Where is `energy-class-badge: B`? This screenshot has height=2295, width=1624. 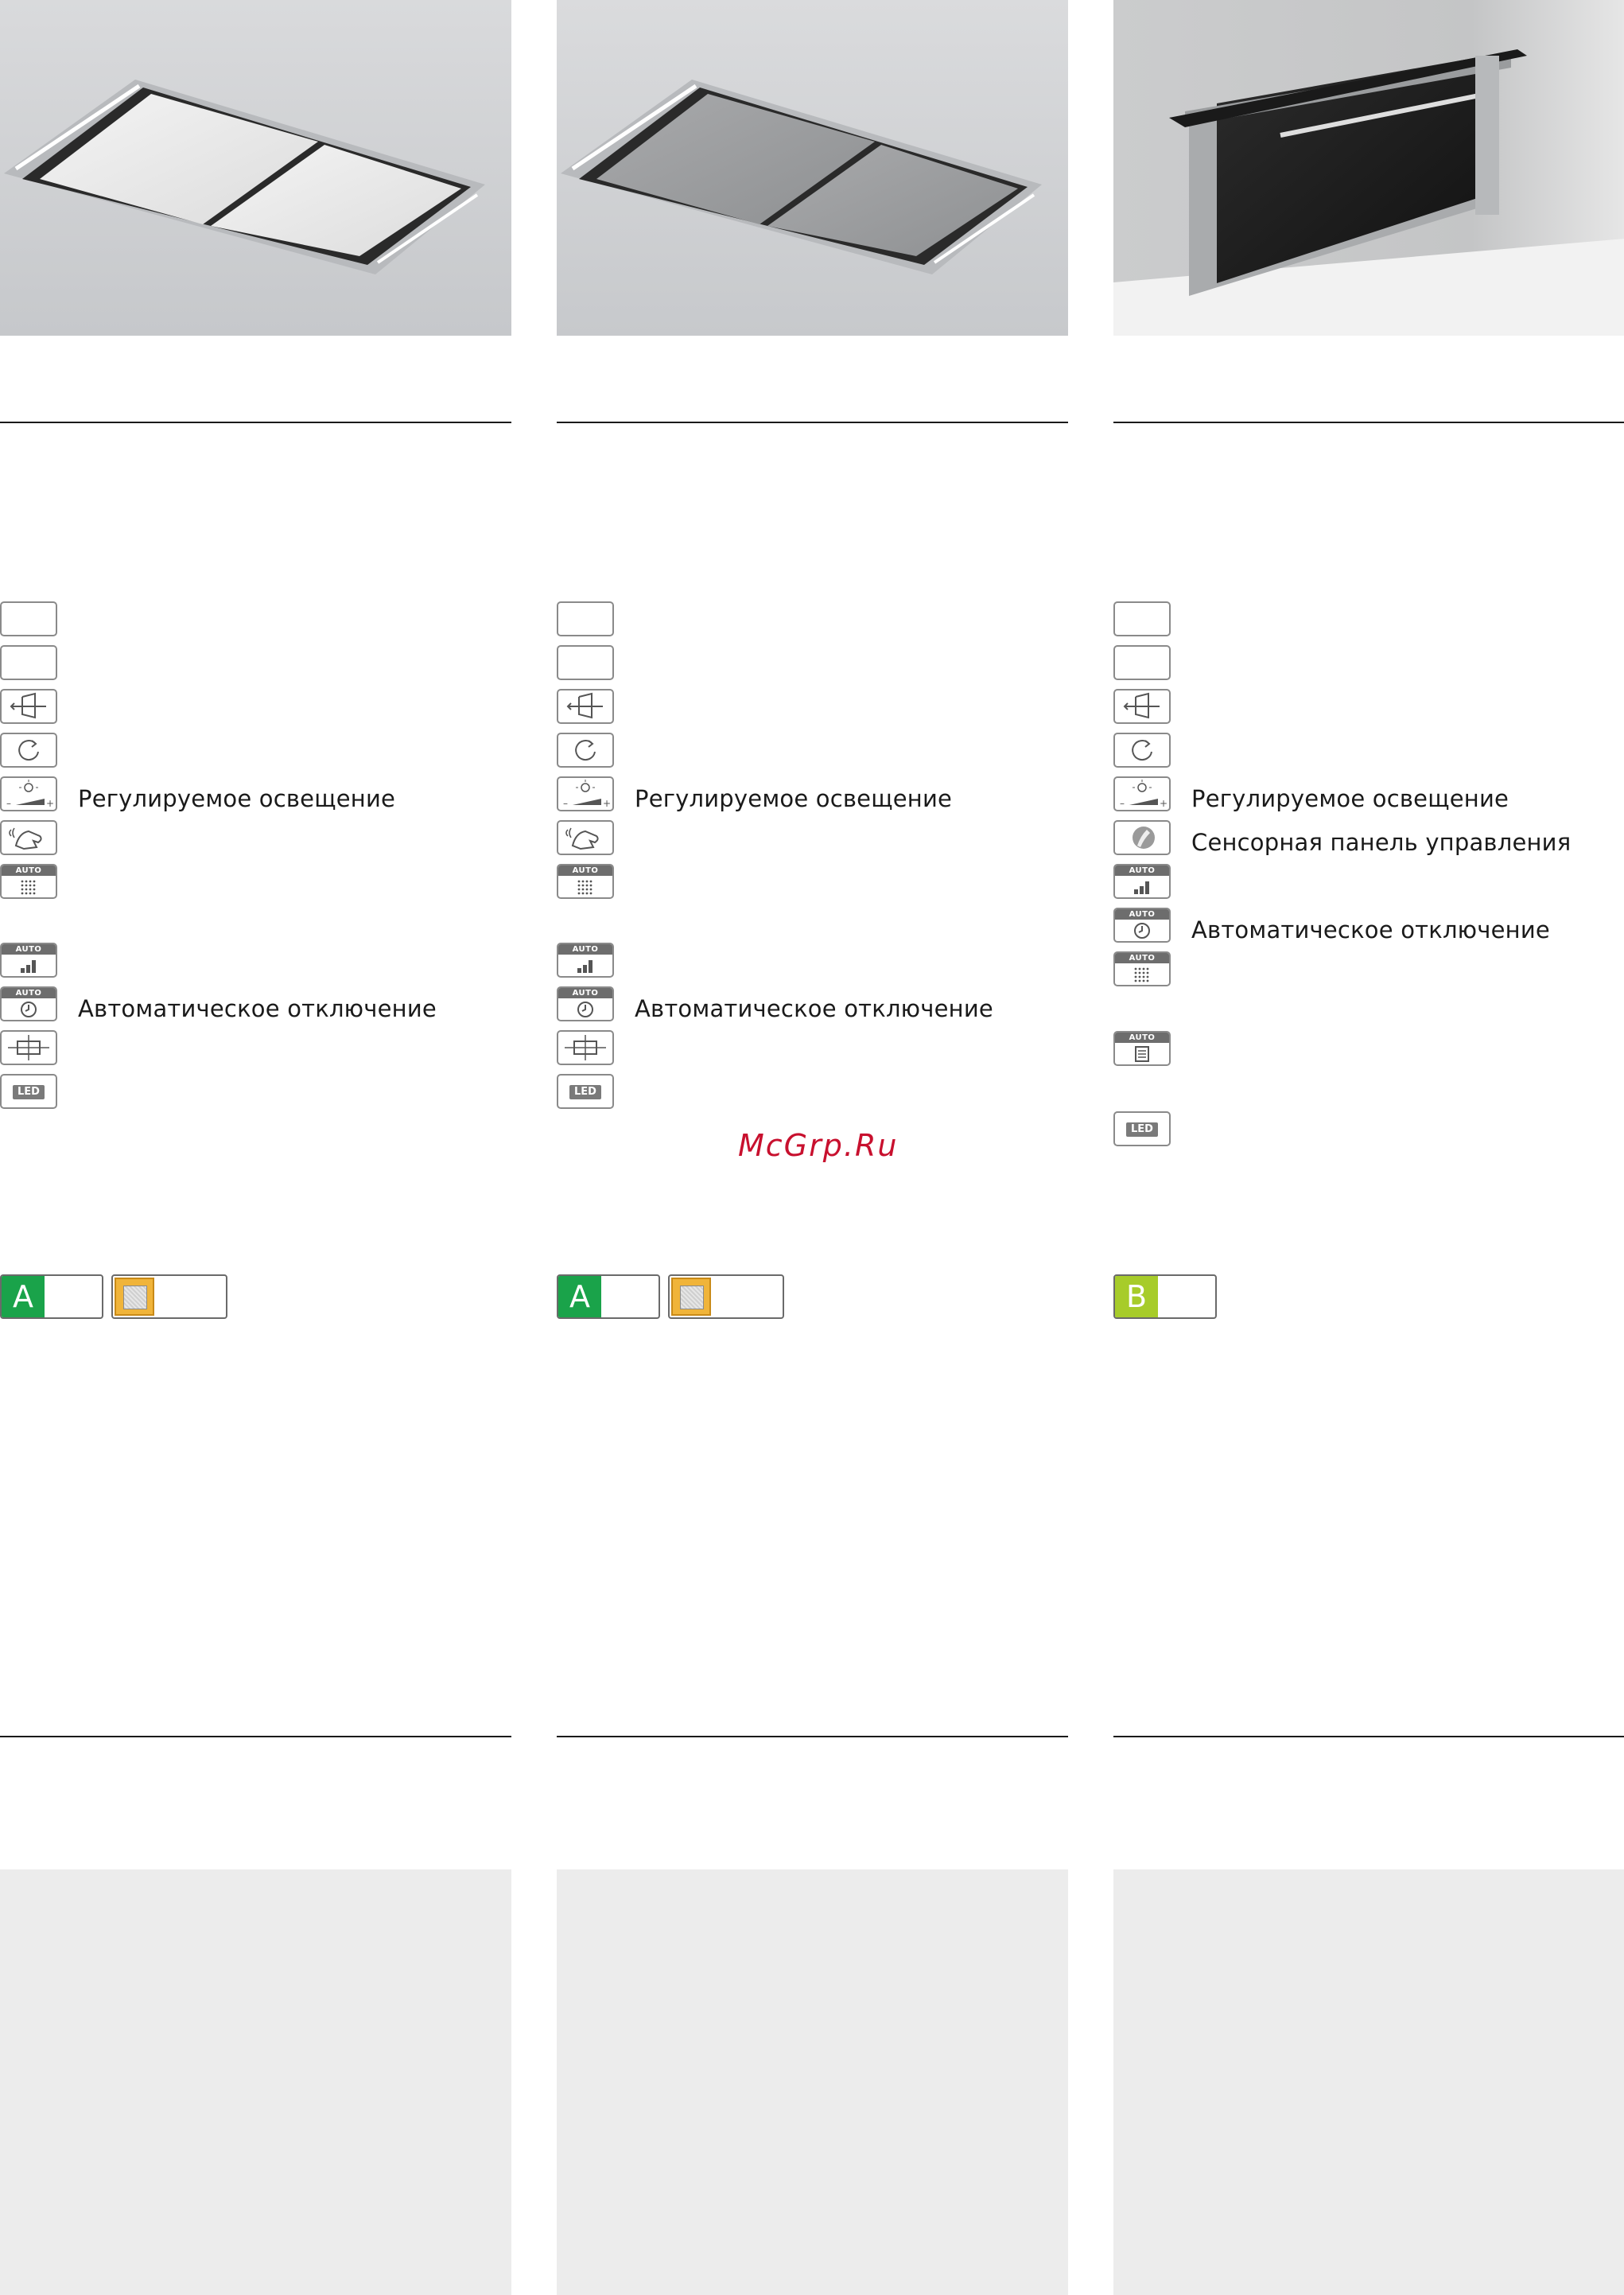
energy-class-badge: B is located at coordinates (1165, 1296).